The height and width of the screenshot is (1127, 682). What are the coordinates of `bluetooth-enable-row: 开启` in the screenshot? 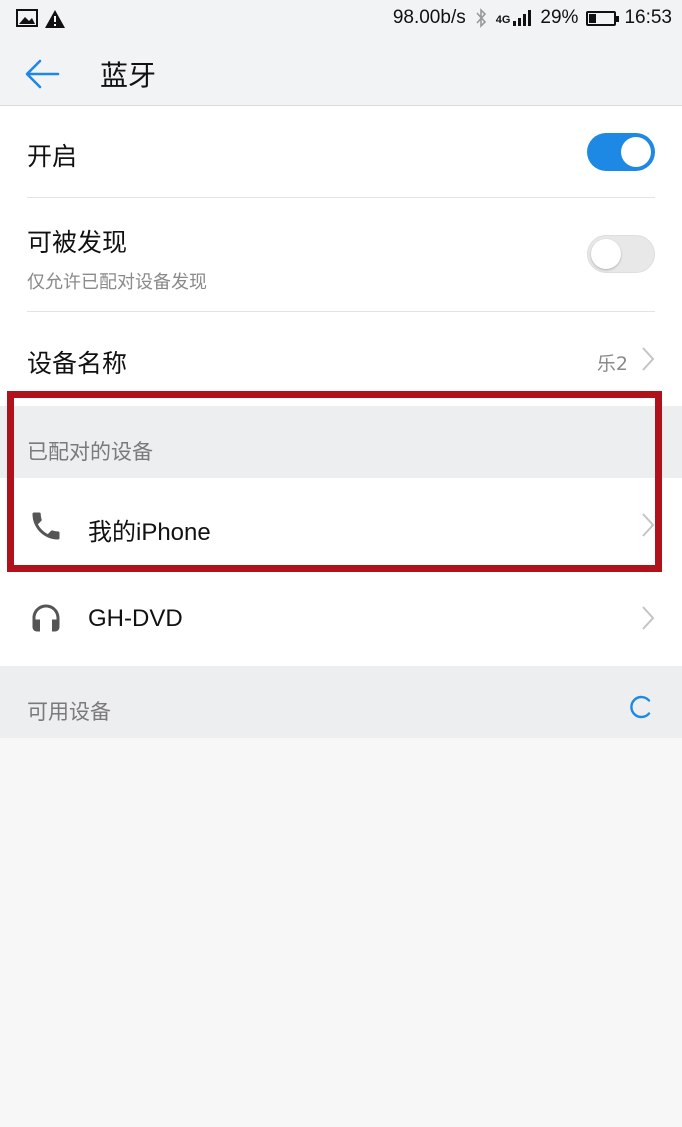 It's located at (341, 152).